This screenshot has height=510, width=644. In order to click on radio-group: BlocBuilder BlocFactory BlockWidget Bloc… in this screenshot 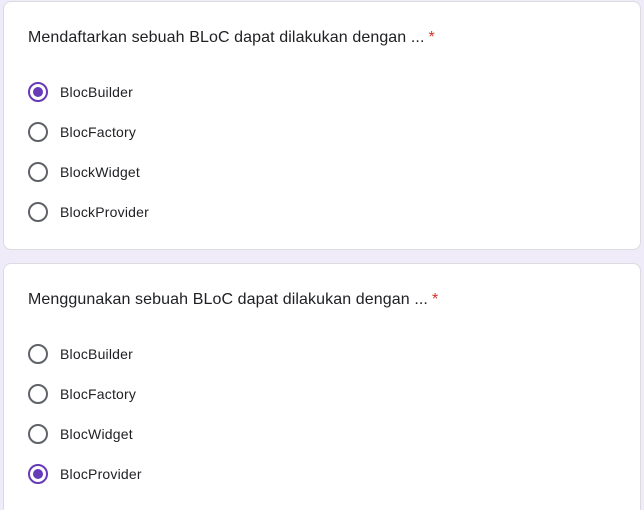, I will do `click(88, 152)`.